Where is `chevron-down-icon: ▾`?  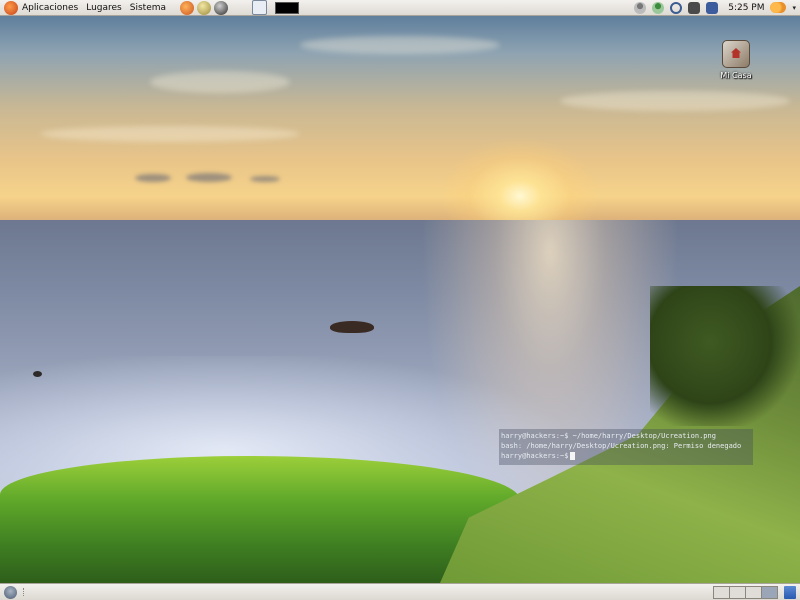 chevron-down-icon: ▾ is located at coordinates (794, 8).